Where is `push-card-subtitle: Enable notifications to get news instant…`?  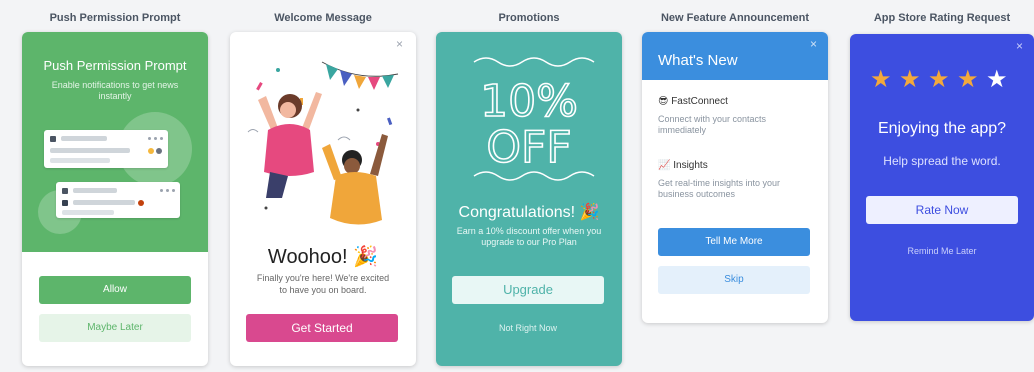
push-card-subtitle: Enable notifications to get news instant… is located at coordinates (115, 90).